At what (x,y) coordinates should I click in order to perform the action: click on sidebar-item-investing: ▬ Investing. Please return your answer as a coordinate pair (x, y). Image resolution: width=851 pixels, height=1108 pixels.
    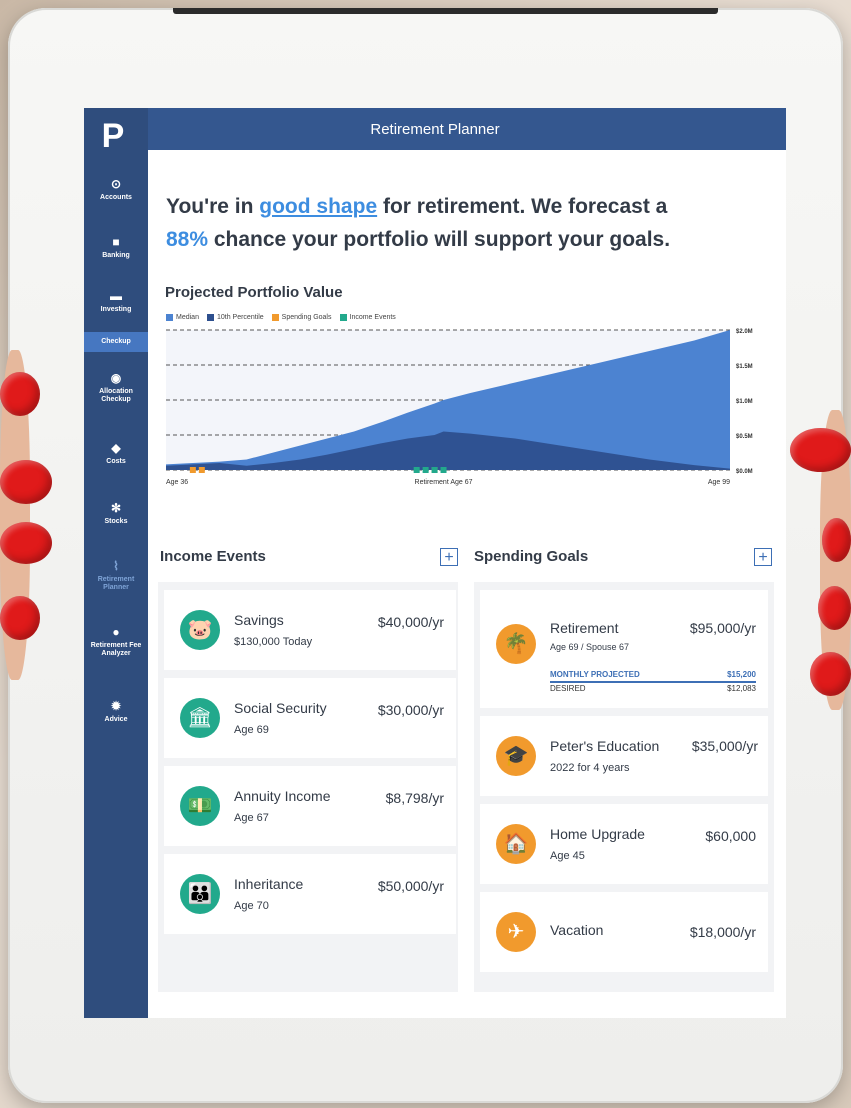
    Looking at the image, I should click on (116, 302).